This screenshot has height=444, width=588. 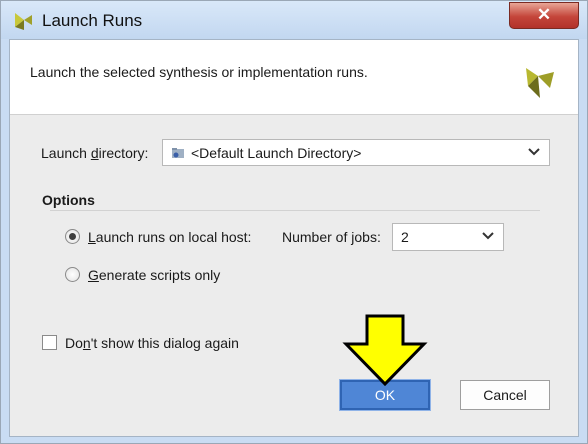 I want to click on launch-directory-select: <Default Launch Directory>, so click(x=356, y=152).